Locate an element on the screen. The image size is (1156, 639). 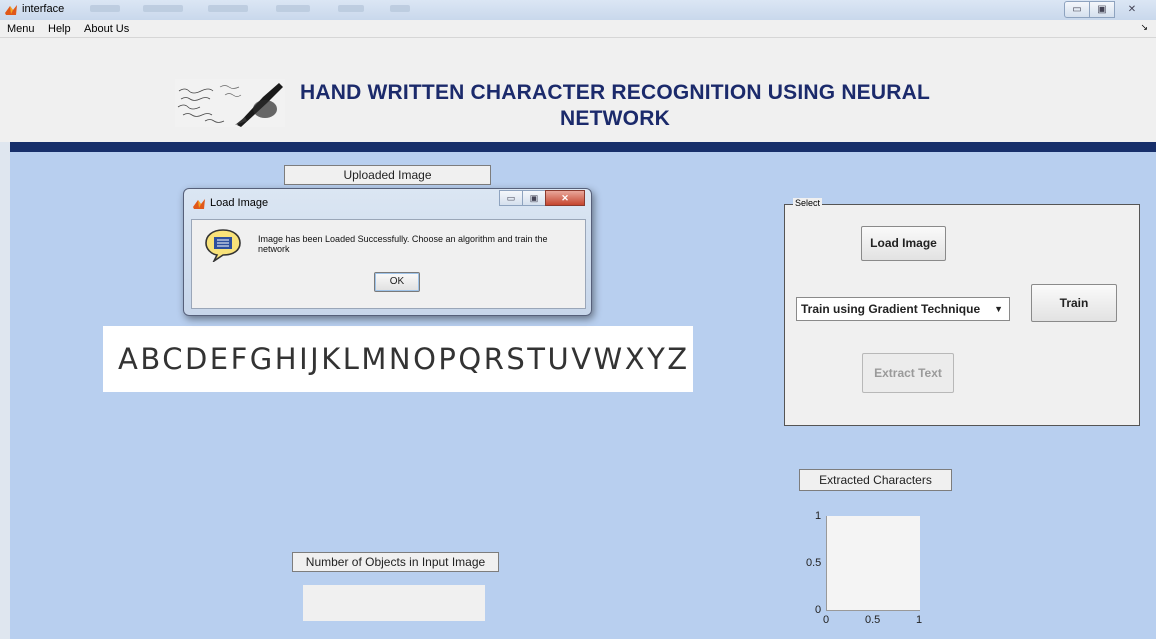
ok-button: OK is located at coordinates (397, 282).